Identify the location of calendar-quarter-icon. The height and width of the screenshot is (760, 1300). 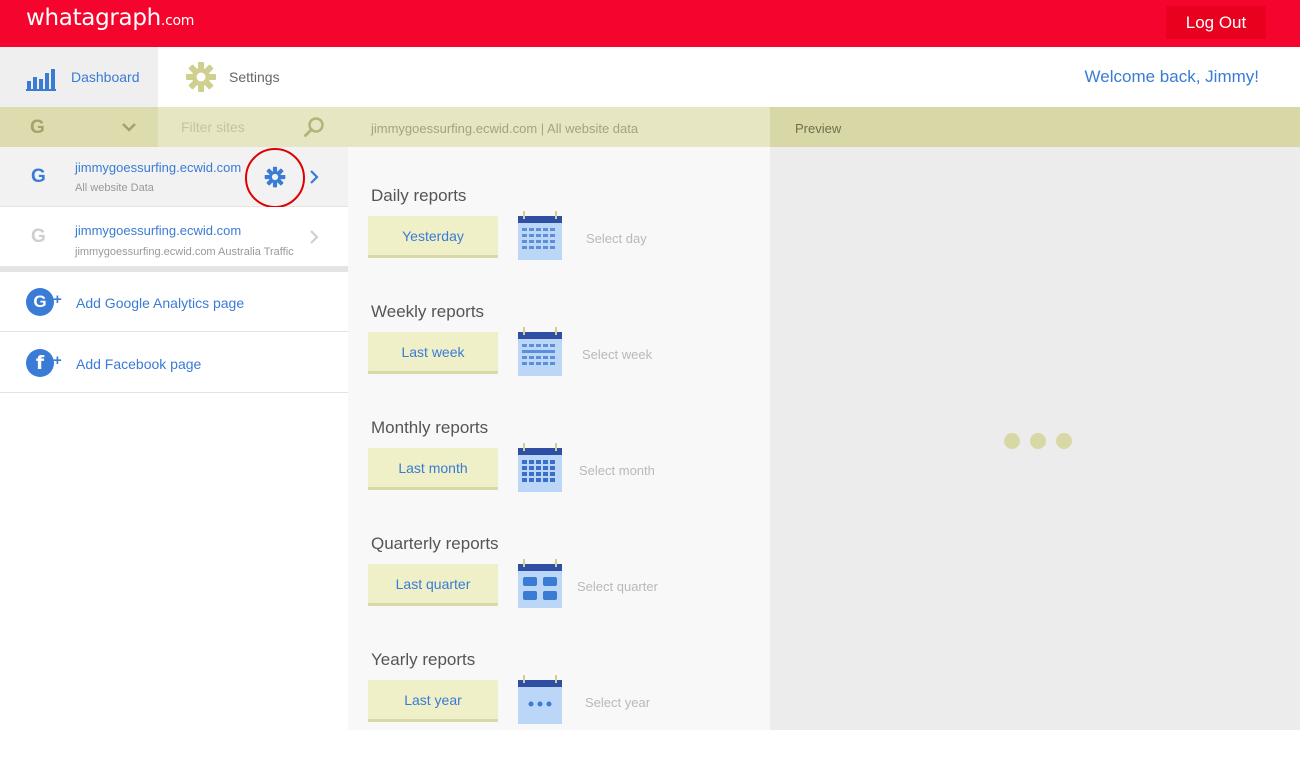
(540, 582).